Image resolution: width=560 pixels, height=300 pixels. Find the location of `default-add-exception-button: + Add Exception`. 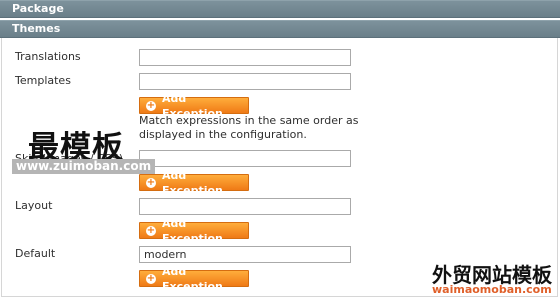

default-add-exception-button: + Add Exception is located at coordinates (194, 279).